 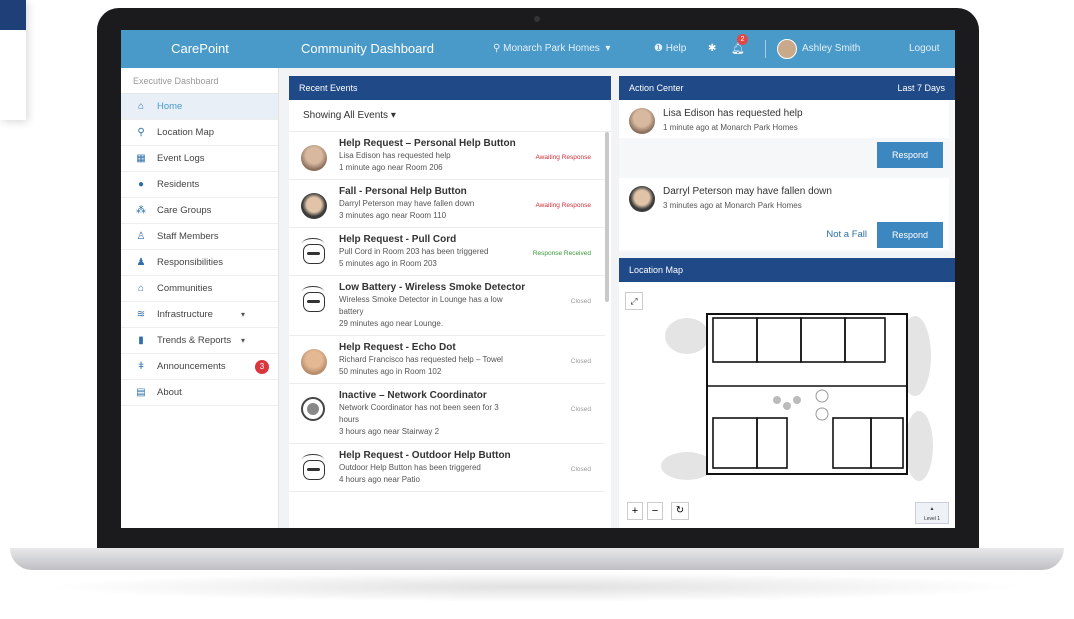 What do you see at coordinates (398, 239) in the screenshot?
I see `event-title: Help Request - Pull Cord` at bounding box center [398, 239].